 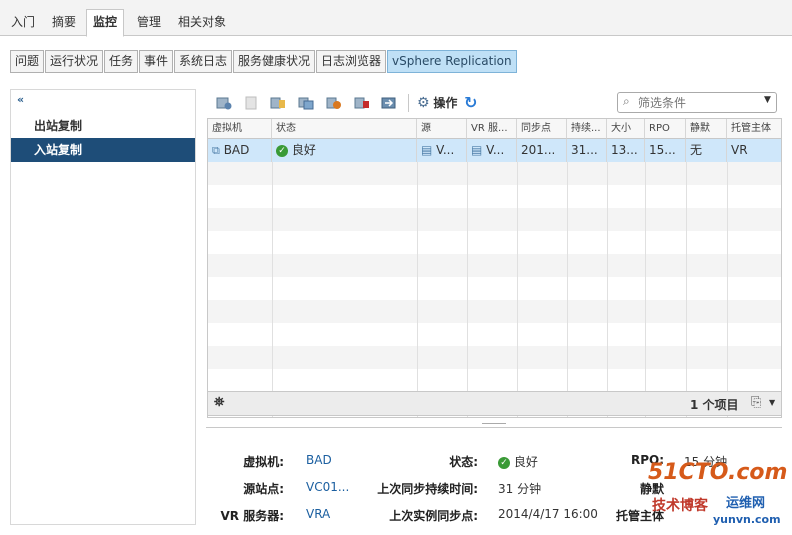 I want to click on col-header-sync-point: 同步点, so click(x=542, y=129).